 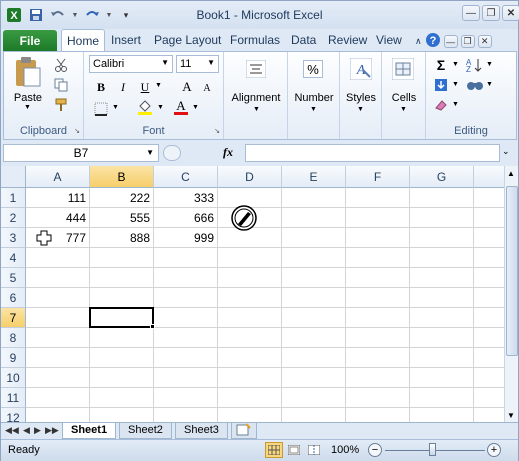 I want to click on find-select-dropdown-icon: ▼, so click(x=489, y=84).